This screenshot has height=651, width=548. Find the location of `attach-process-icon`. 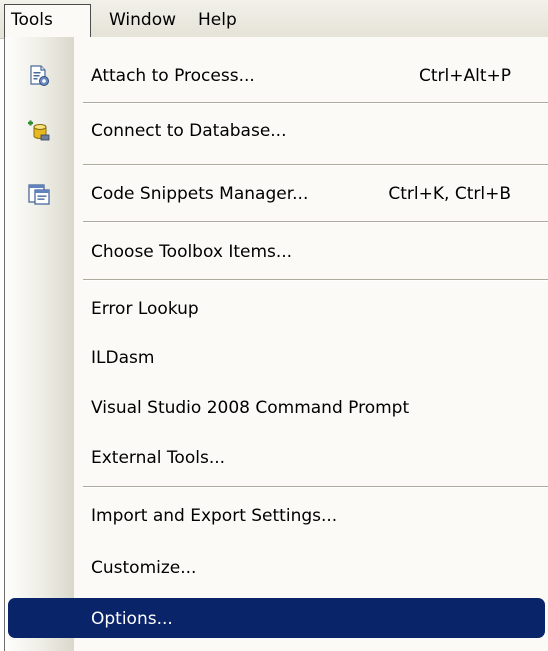

attach-process-icon is located at coordinates (39, 76).